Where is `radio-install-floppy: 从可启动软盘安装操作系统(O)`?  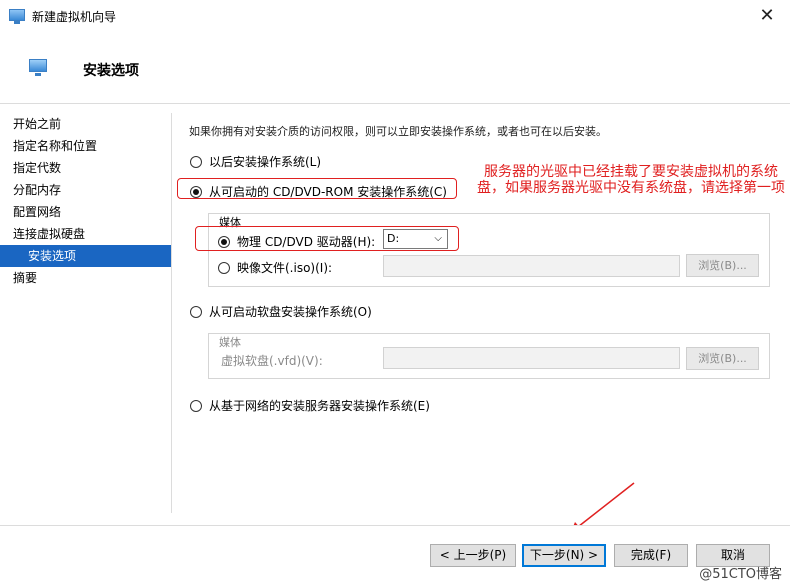 radio-install-floppy: 从可启动软盘安装操作系统(O) is located at coordinates (281, 311).